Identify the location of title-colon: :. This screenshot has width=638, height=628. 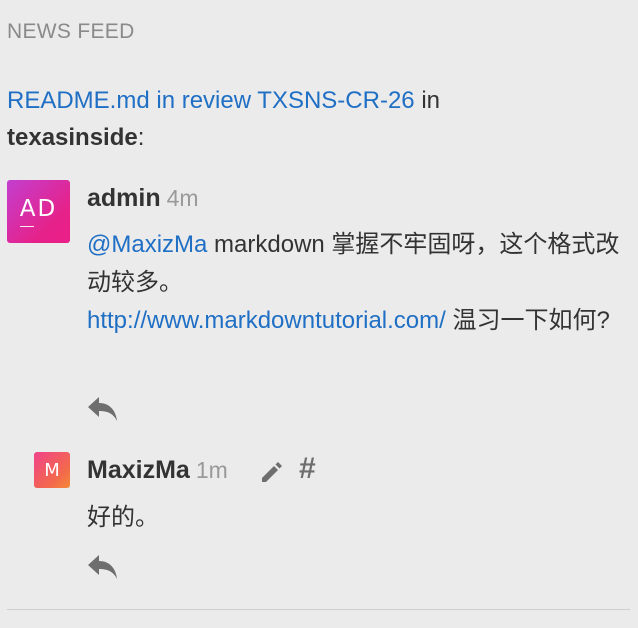
(141, 137).